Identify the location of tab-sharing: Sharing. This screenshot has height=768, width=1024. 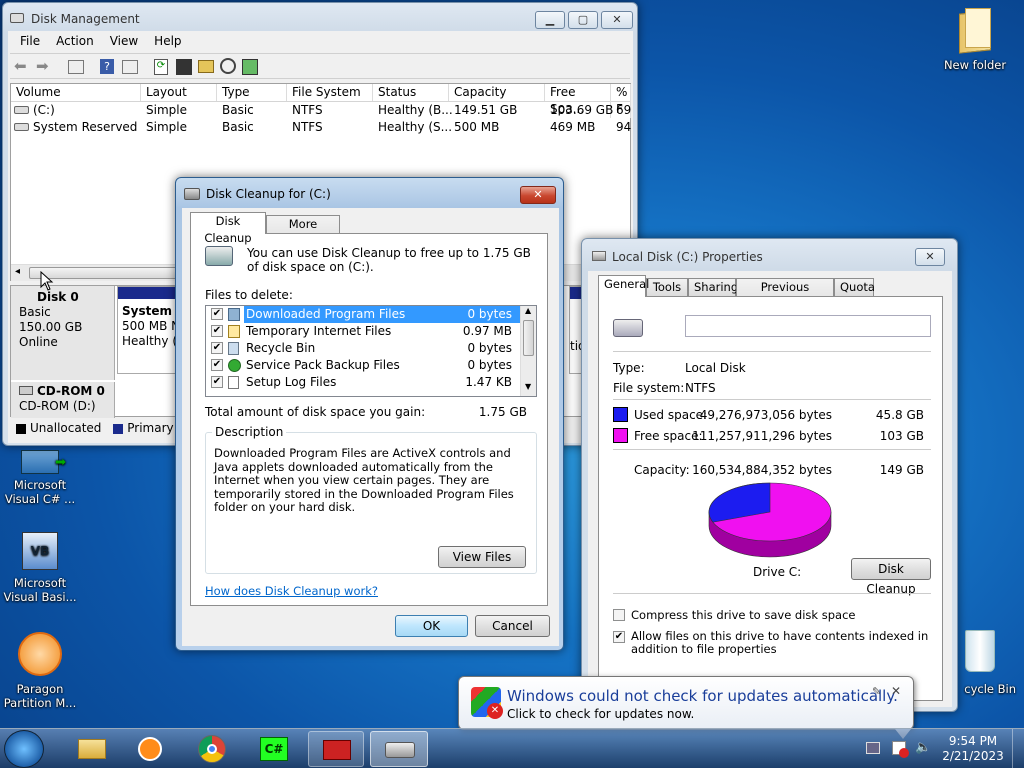
(713, 287).